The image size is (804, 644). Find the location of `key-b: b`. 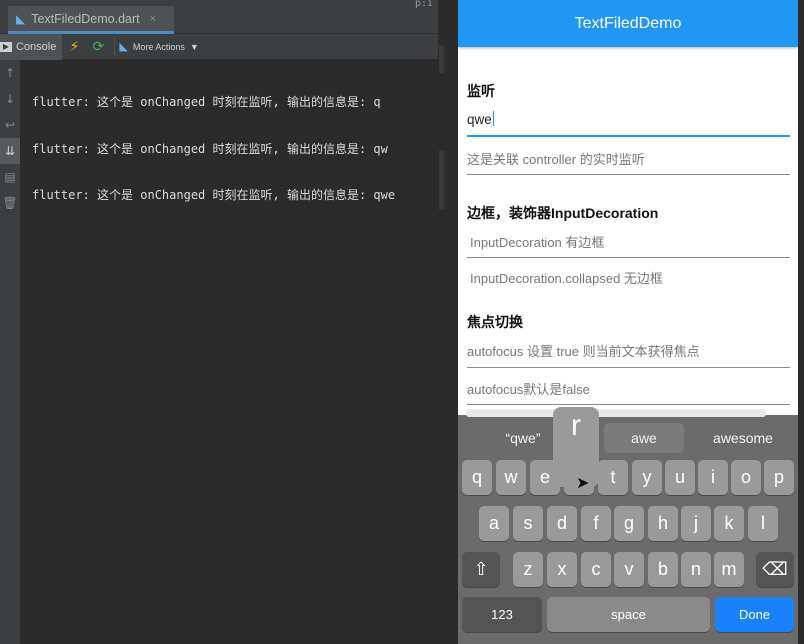

key-b: b is located at coordinates (663, 569).